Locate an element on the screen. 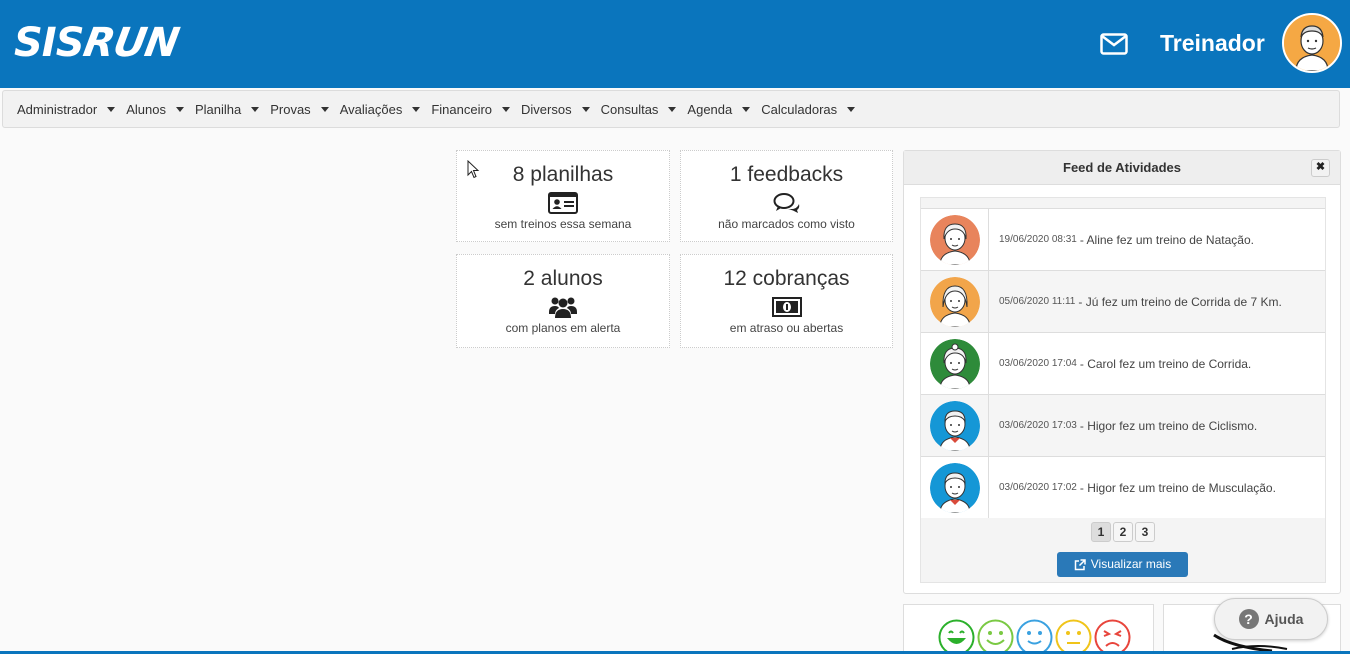  nav-label: Diversos is located at coordinates (546, 109).